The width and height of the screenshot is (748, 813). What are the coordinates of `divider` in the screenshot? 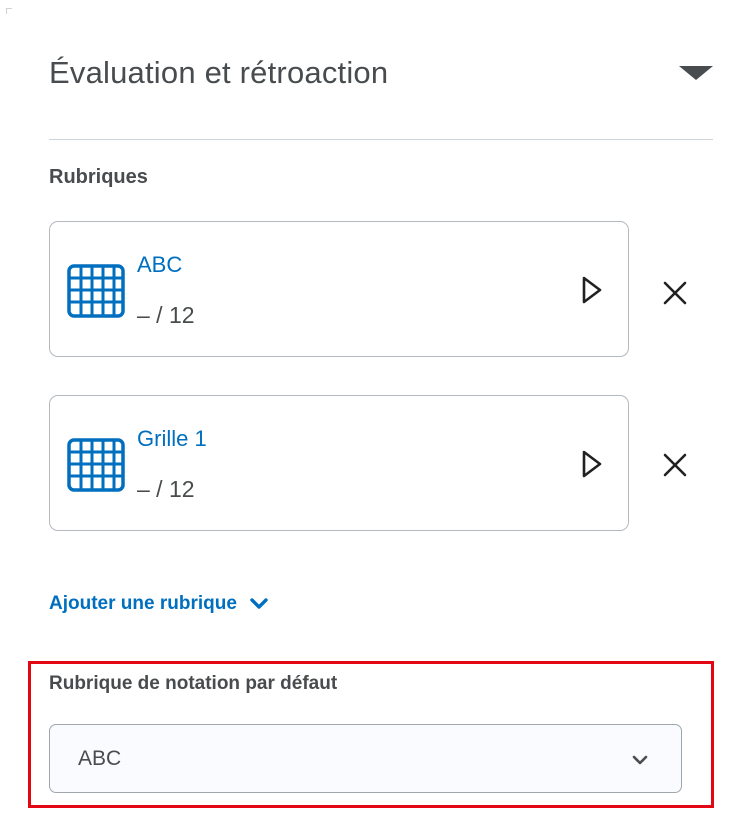 It's located at (381, 139).